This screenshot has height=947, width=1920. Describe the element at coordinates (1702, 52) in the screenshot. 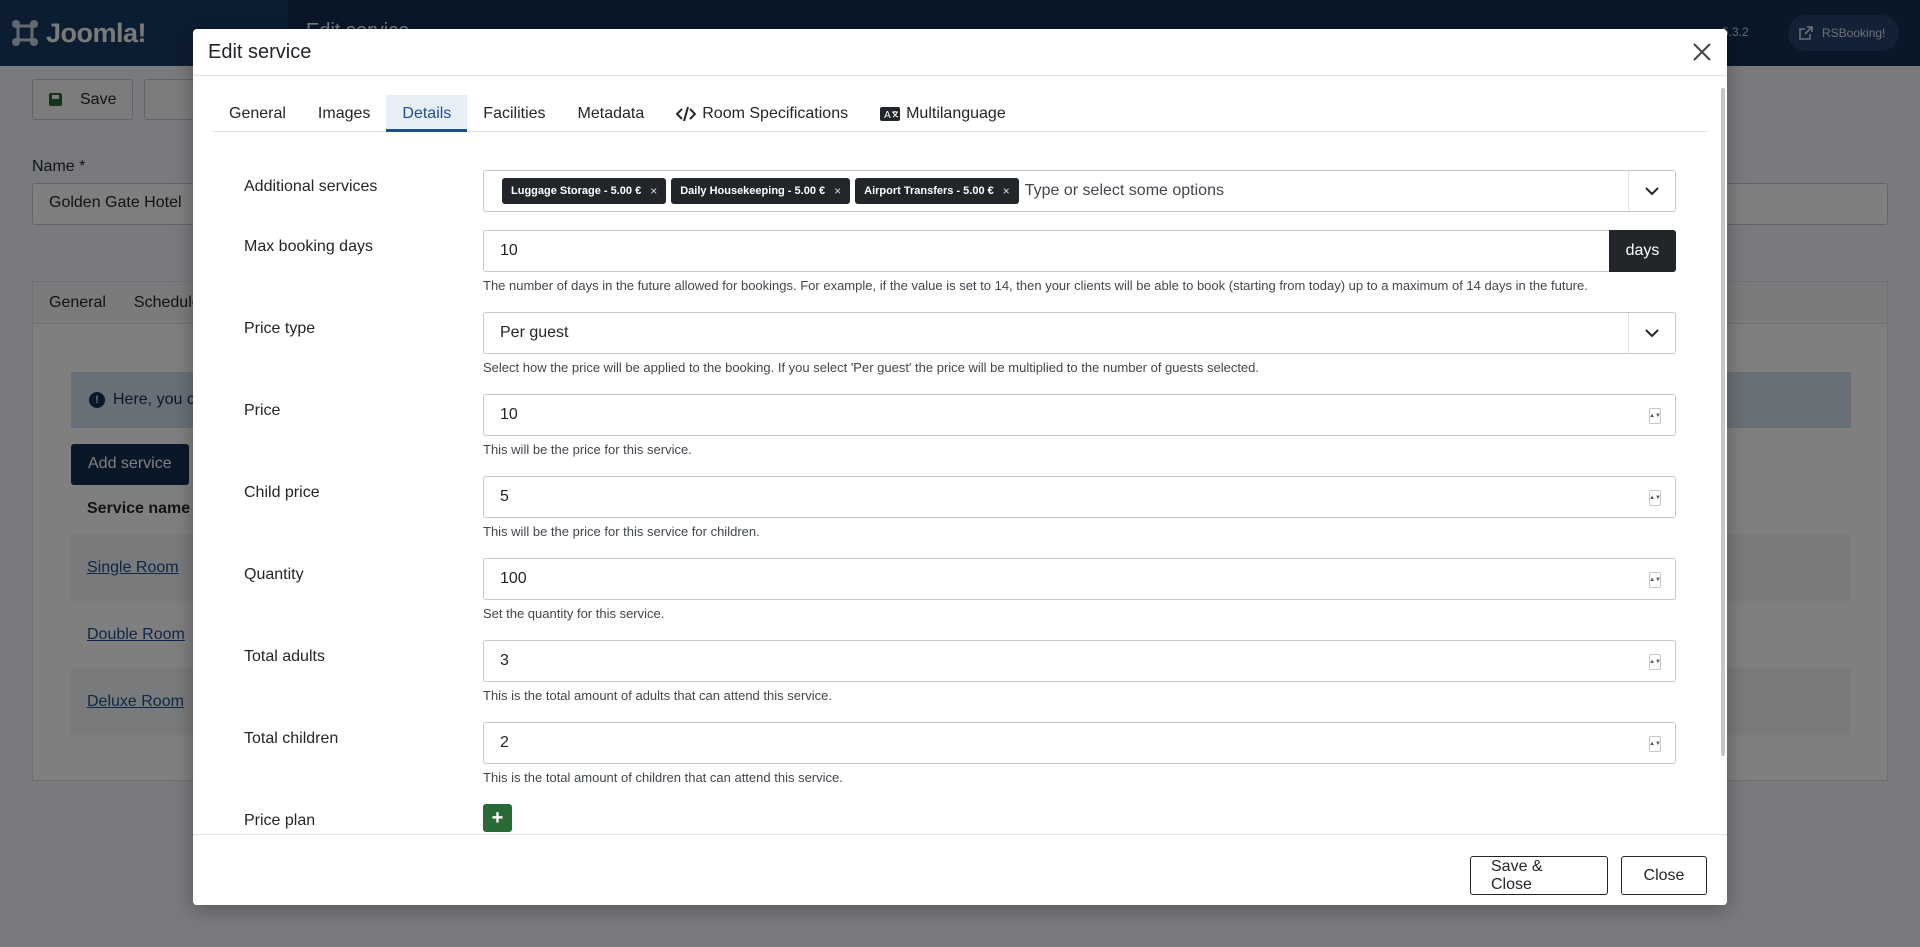

I see `close-icon` at that location.